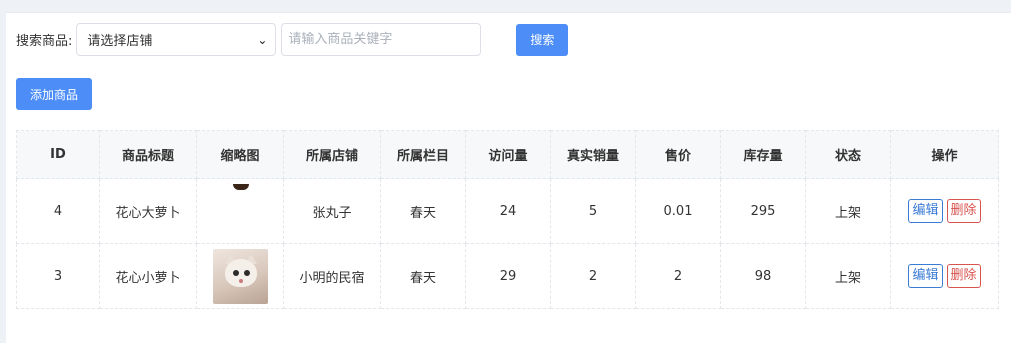 The image size is (1011, 343). Describe the element at coordinates (678, 211) in the screenshot. I see `cell-price: 0.01` at that location.